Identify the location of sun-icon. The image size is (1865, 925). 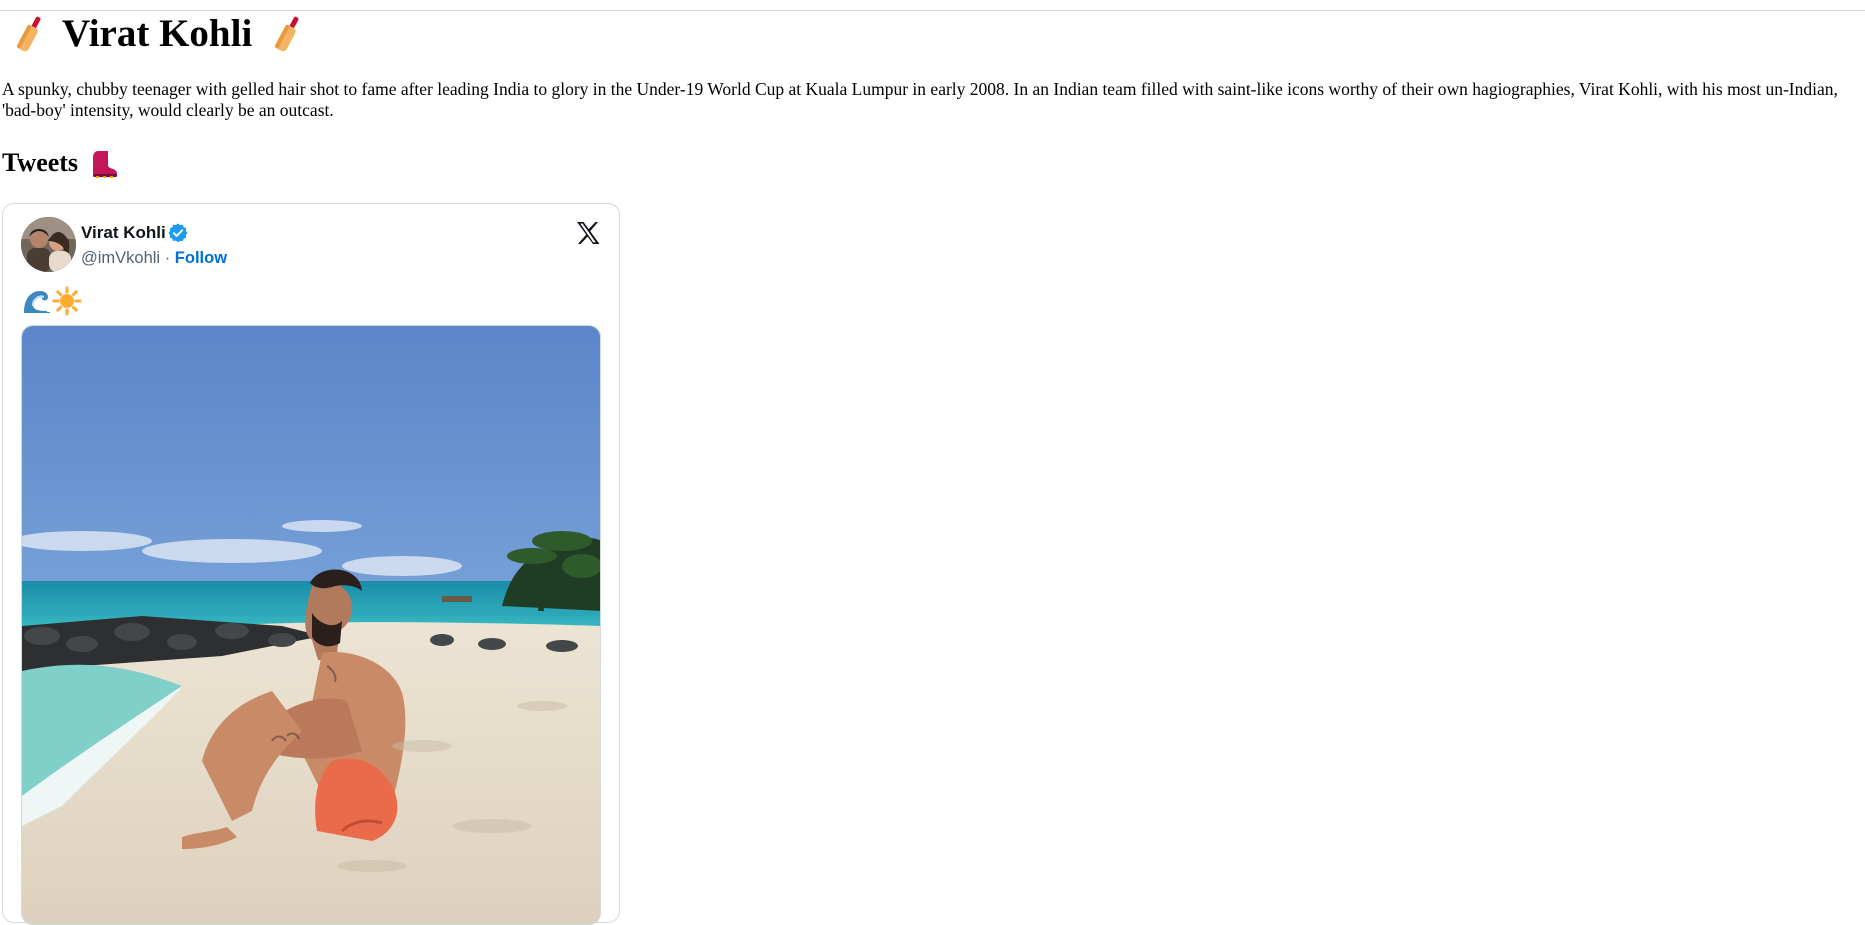
(67, 301).